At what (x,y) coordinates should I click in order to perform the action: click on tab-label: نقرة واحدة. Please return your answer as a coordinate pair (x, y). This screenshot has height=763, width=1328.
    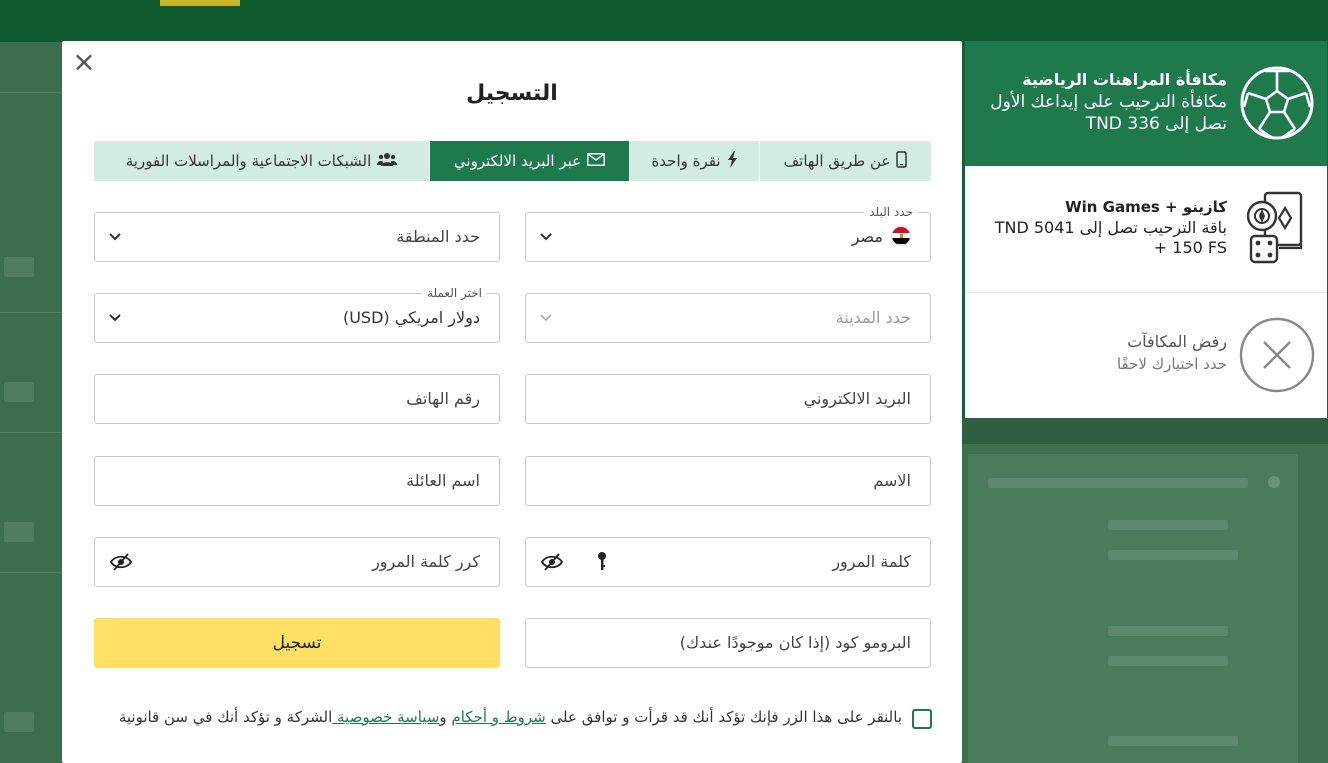
    Looking at the image, I should click on (686, 161).